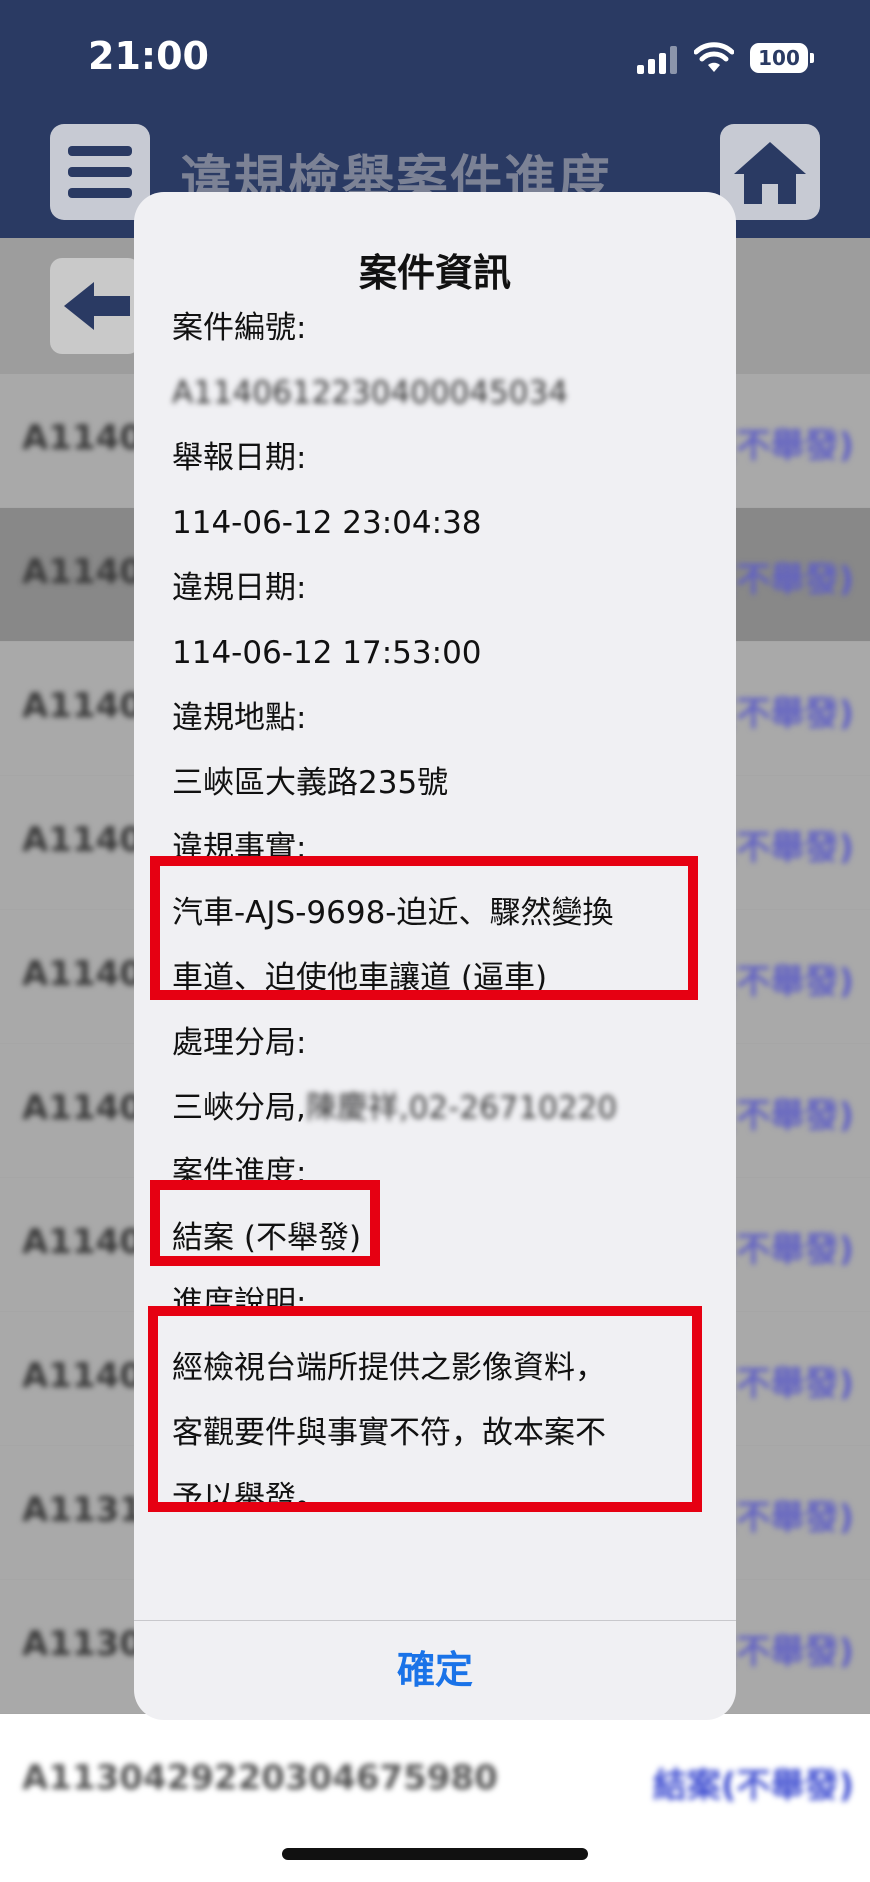  What do you see at coordinates (714, 57) in the screenshot?
I see `wifi-icon` at bounding box center [714, 57].